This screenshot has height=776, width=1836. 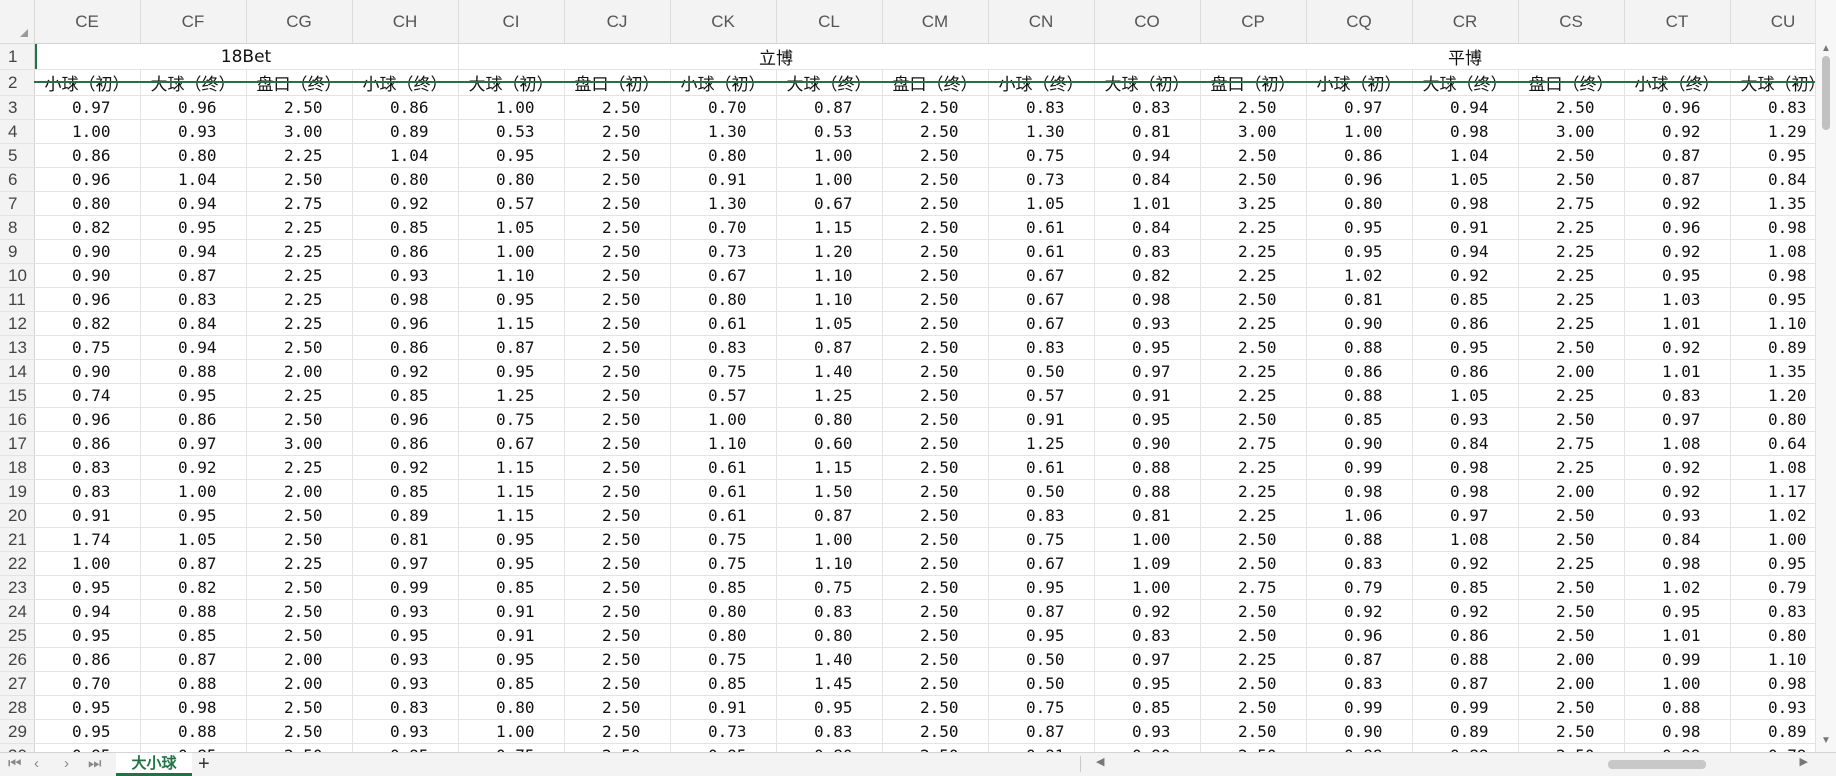 What do you see at coordinates (829, 323) in the screenshot?
I see `data-cell: 1.05` at bounding box center [829, 323].